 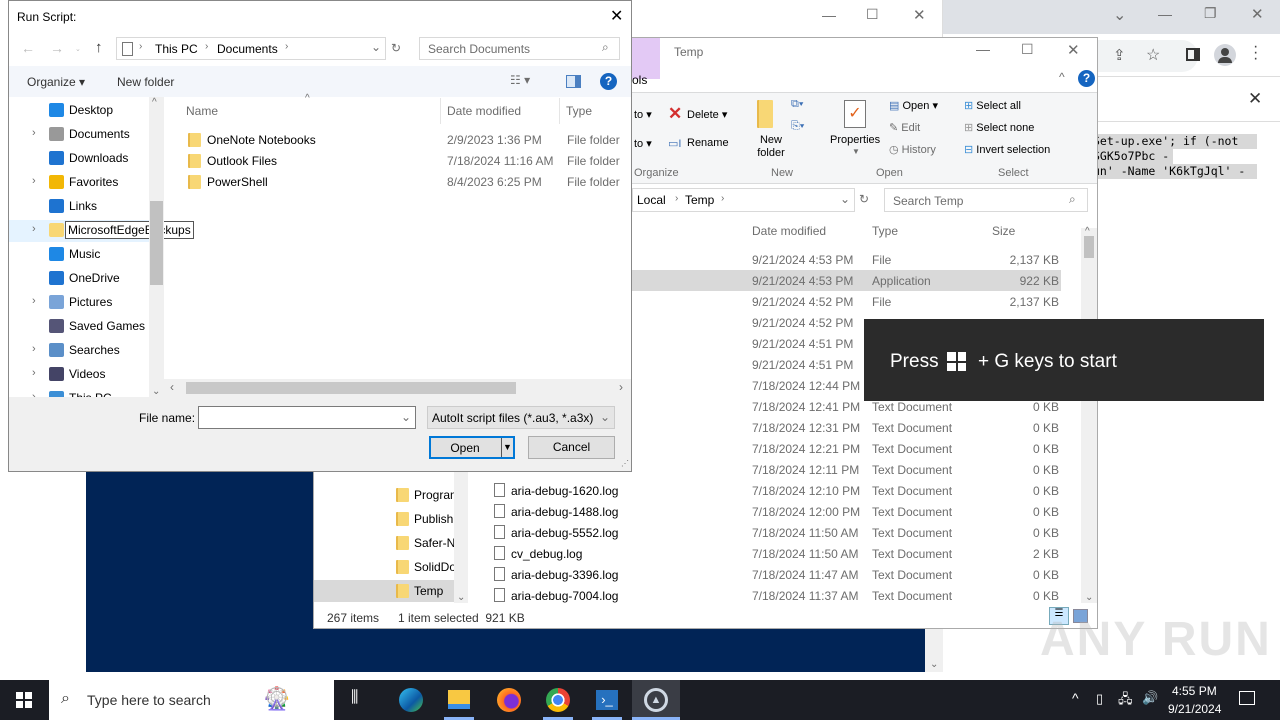 I want to click on nav-item: Program, so click(x=384, y=495).